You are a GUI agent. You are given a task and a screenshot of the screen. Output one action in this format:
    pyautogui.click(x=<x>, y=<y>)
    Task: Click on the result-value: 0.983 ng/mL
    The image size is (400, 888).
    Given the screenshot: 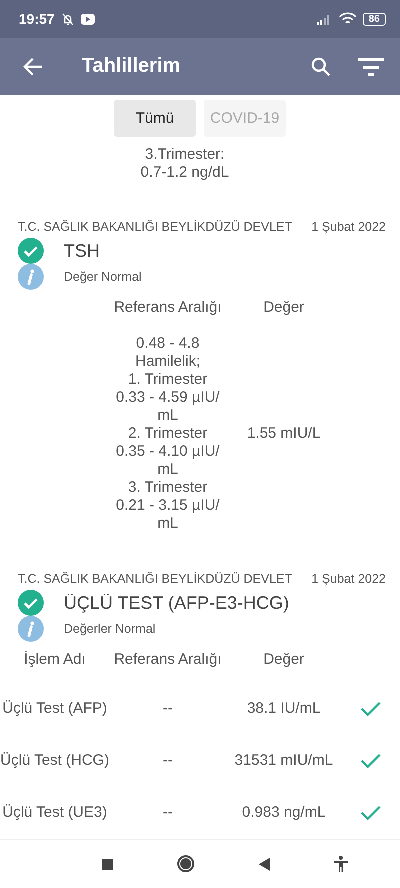 What is the action you would take?
    pyautogui.click(x=284, y=813)
    